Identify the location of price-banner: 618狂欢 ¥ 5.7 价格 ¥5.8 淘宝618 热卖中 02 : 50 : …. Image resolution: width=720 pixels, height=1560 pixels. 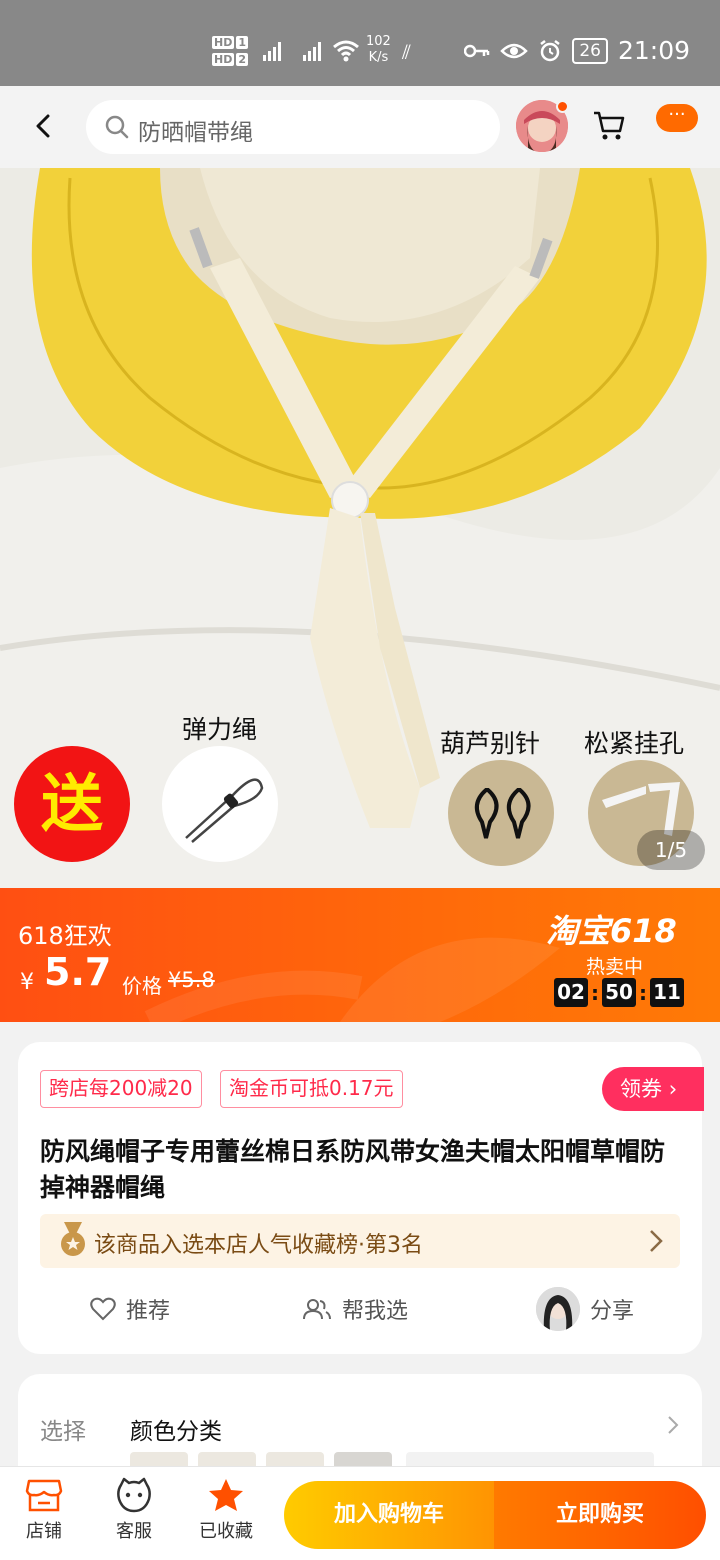
(360, 955).